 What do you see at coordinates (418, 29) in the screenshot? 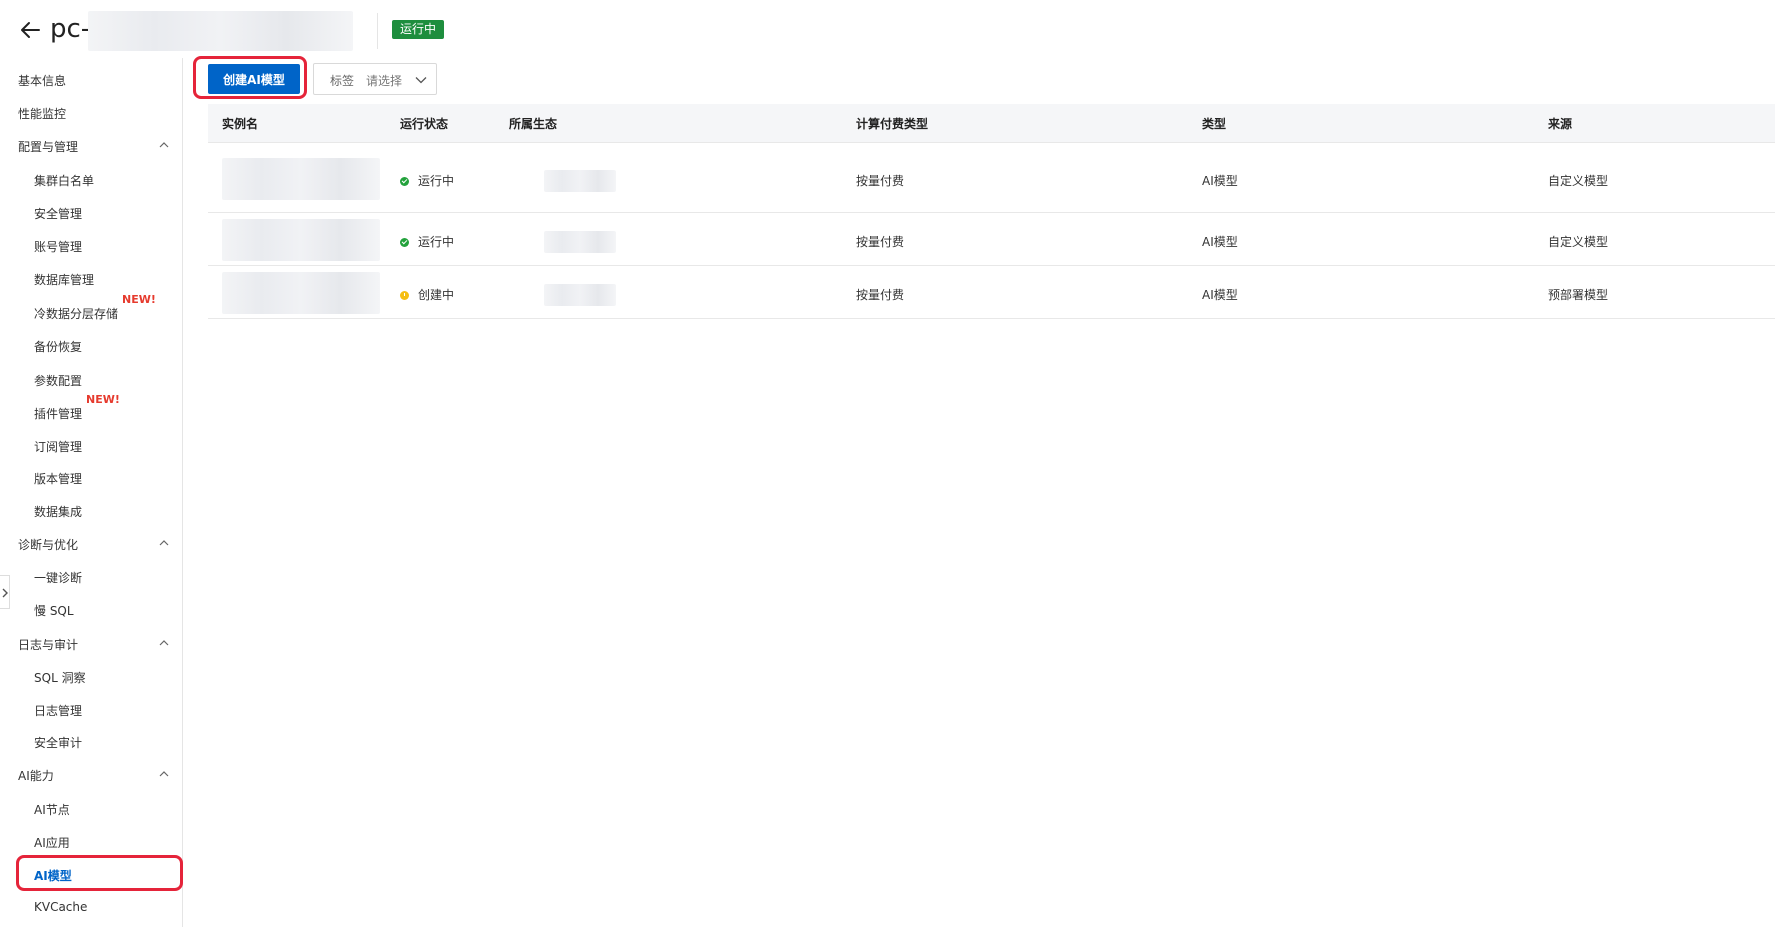
I see `status-badge: 运行中` at bounding box center [418, 29].